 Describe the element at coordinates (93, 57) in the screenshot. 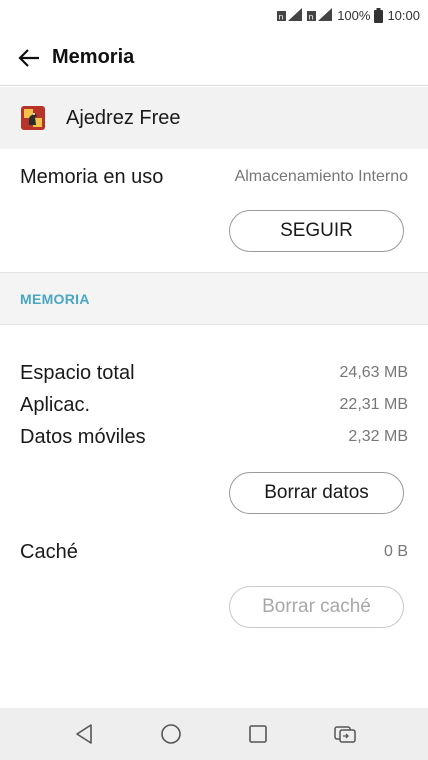

I see `page-title: Memoria` at that location.